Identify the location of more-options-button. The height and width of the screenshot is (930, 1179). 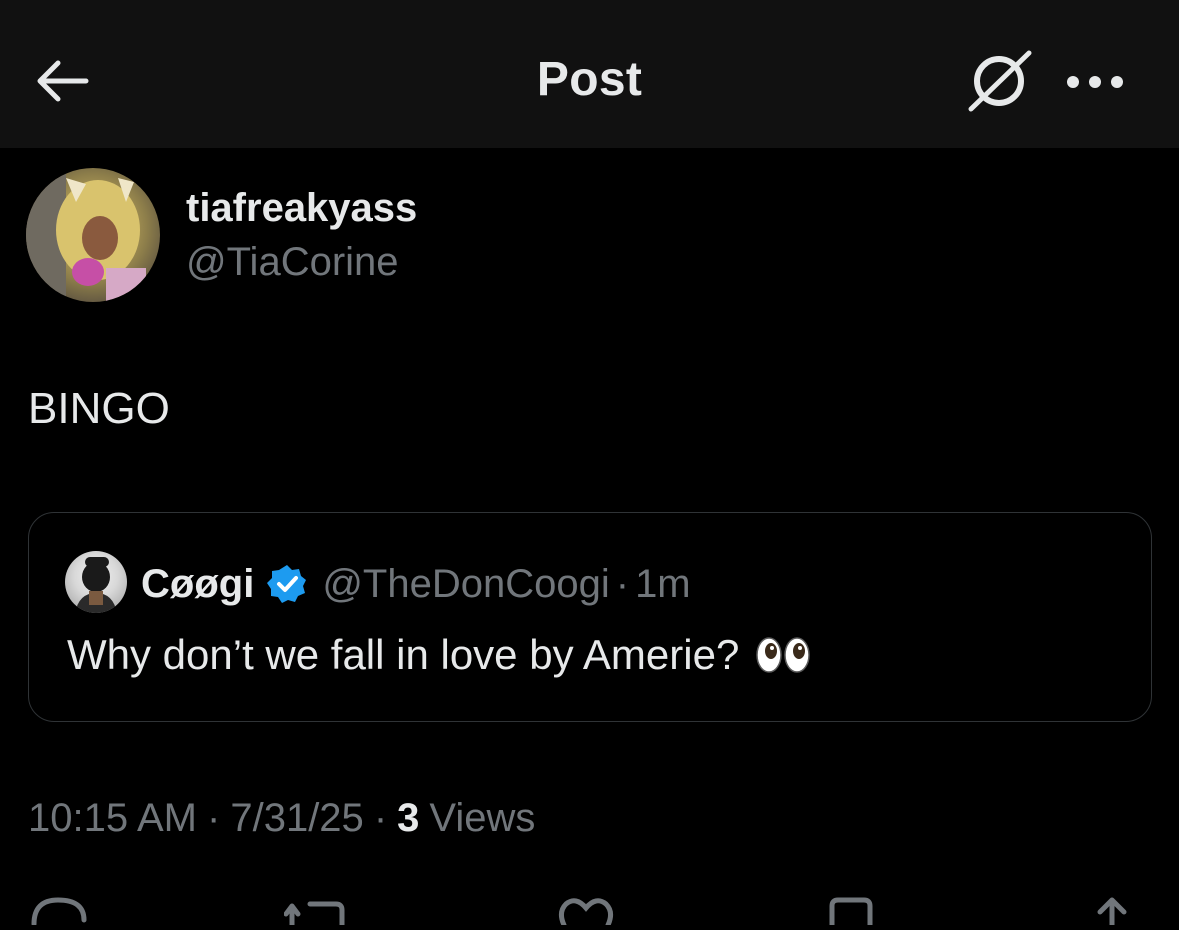
(1095, 82).